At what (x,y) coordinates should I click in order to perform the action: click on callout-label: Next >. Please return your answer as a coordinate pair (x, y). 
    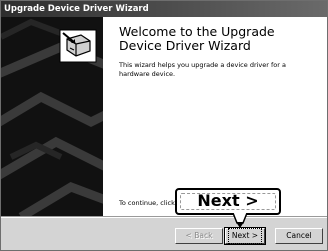
    Looking at the image, I should click on (228, 200).